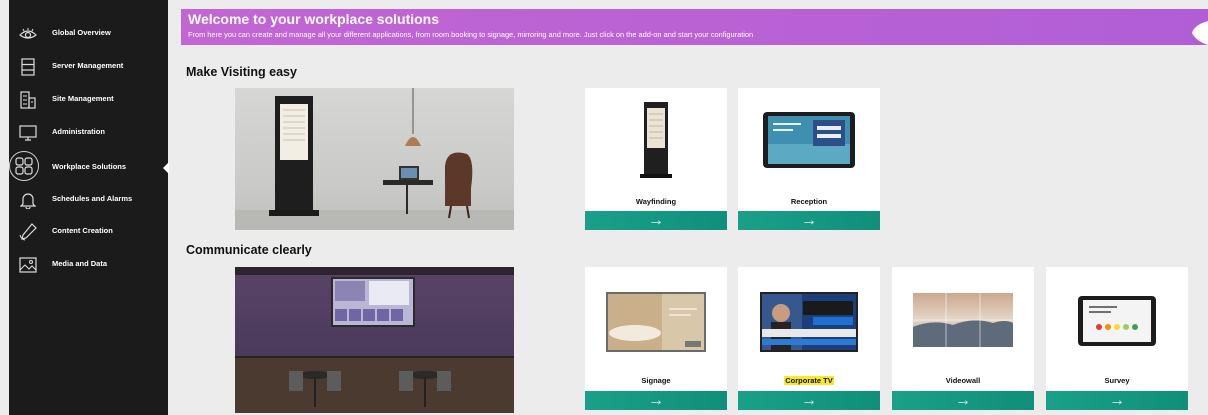 The width and height of the screenshot is (1208, 415). I want to click on signage-screen-image, so click(656, 322).